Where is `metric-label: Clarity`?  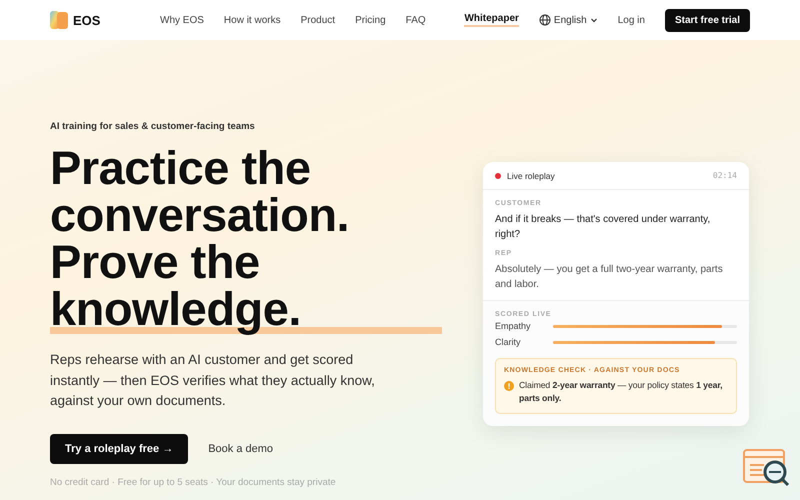 metric-label: Clarity is located at coordinates (508, 342).